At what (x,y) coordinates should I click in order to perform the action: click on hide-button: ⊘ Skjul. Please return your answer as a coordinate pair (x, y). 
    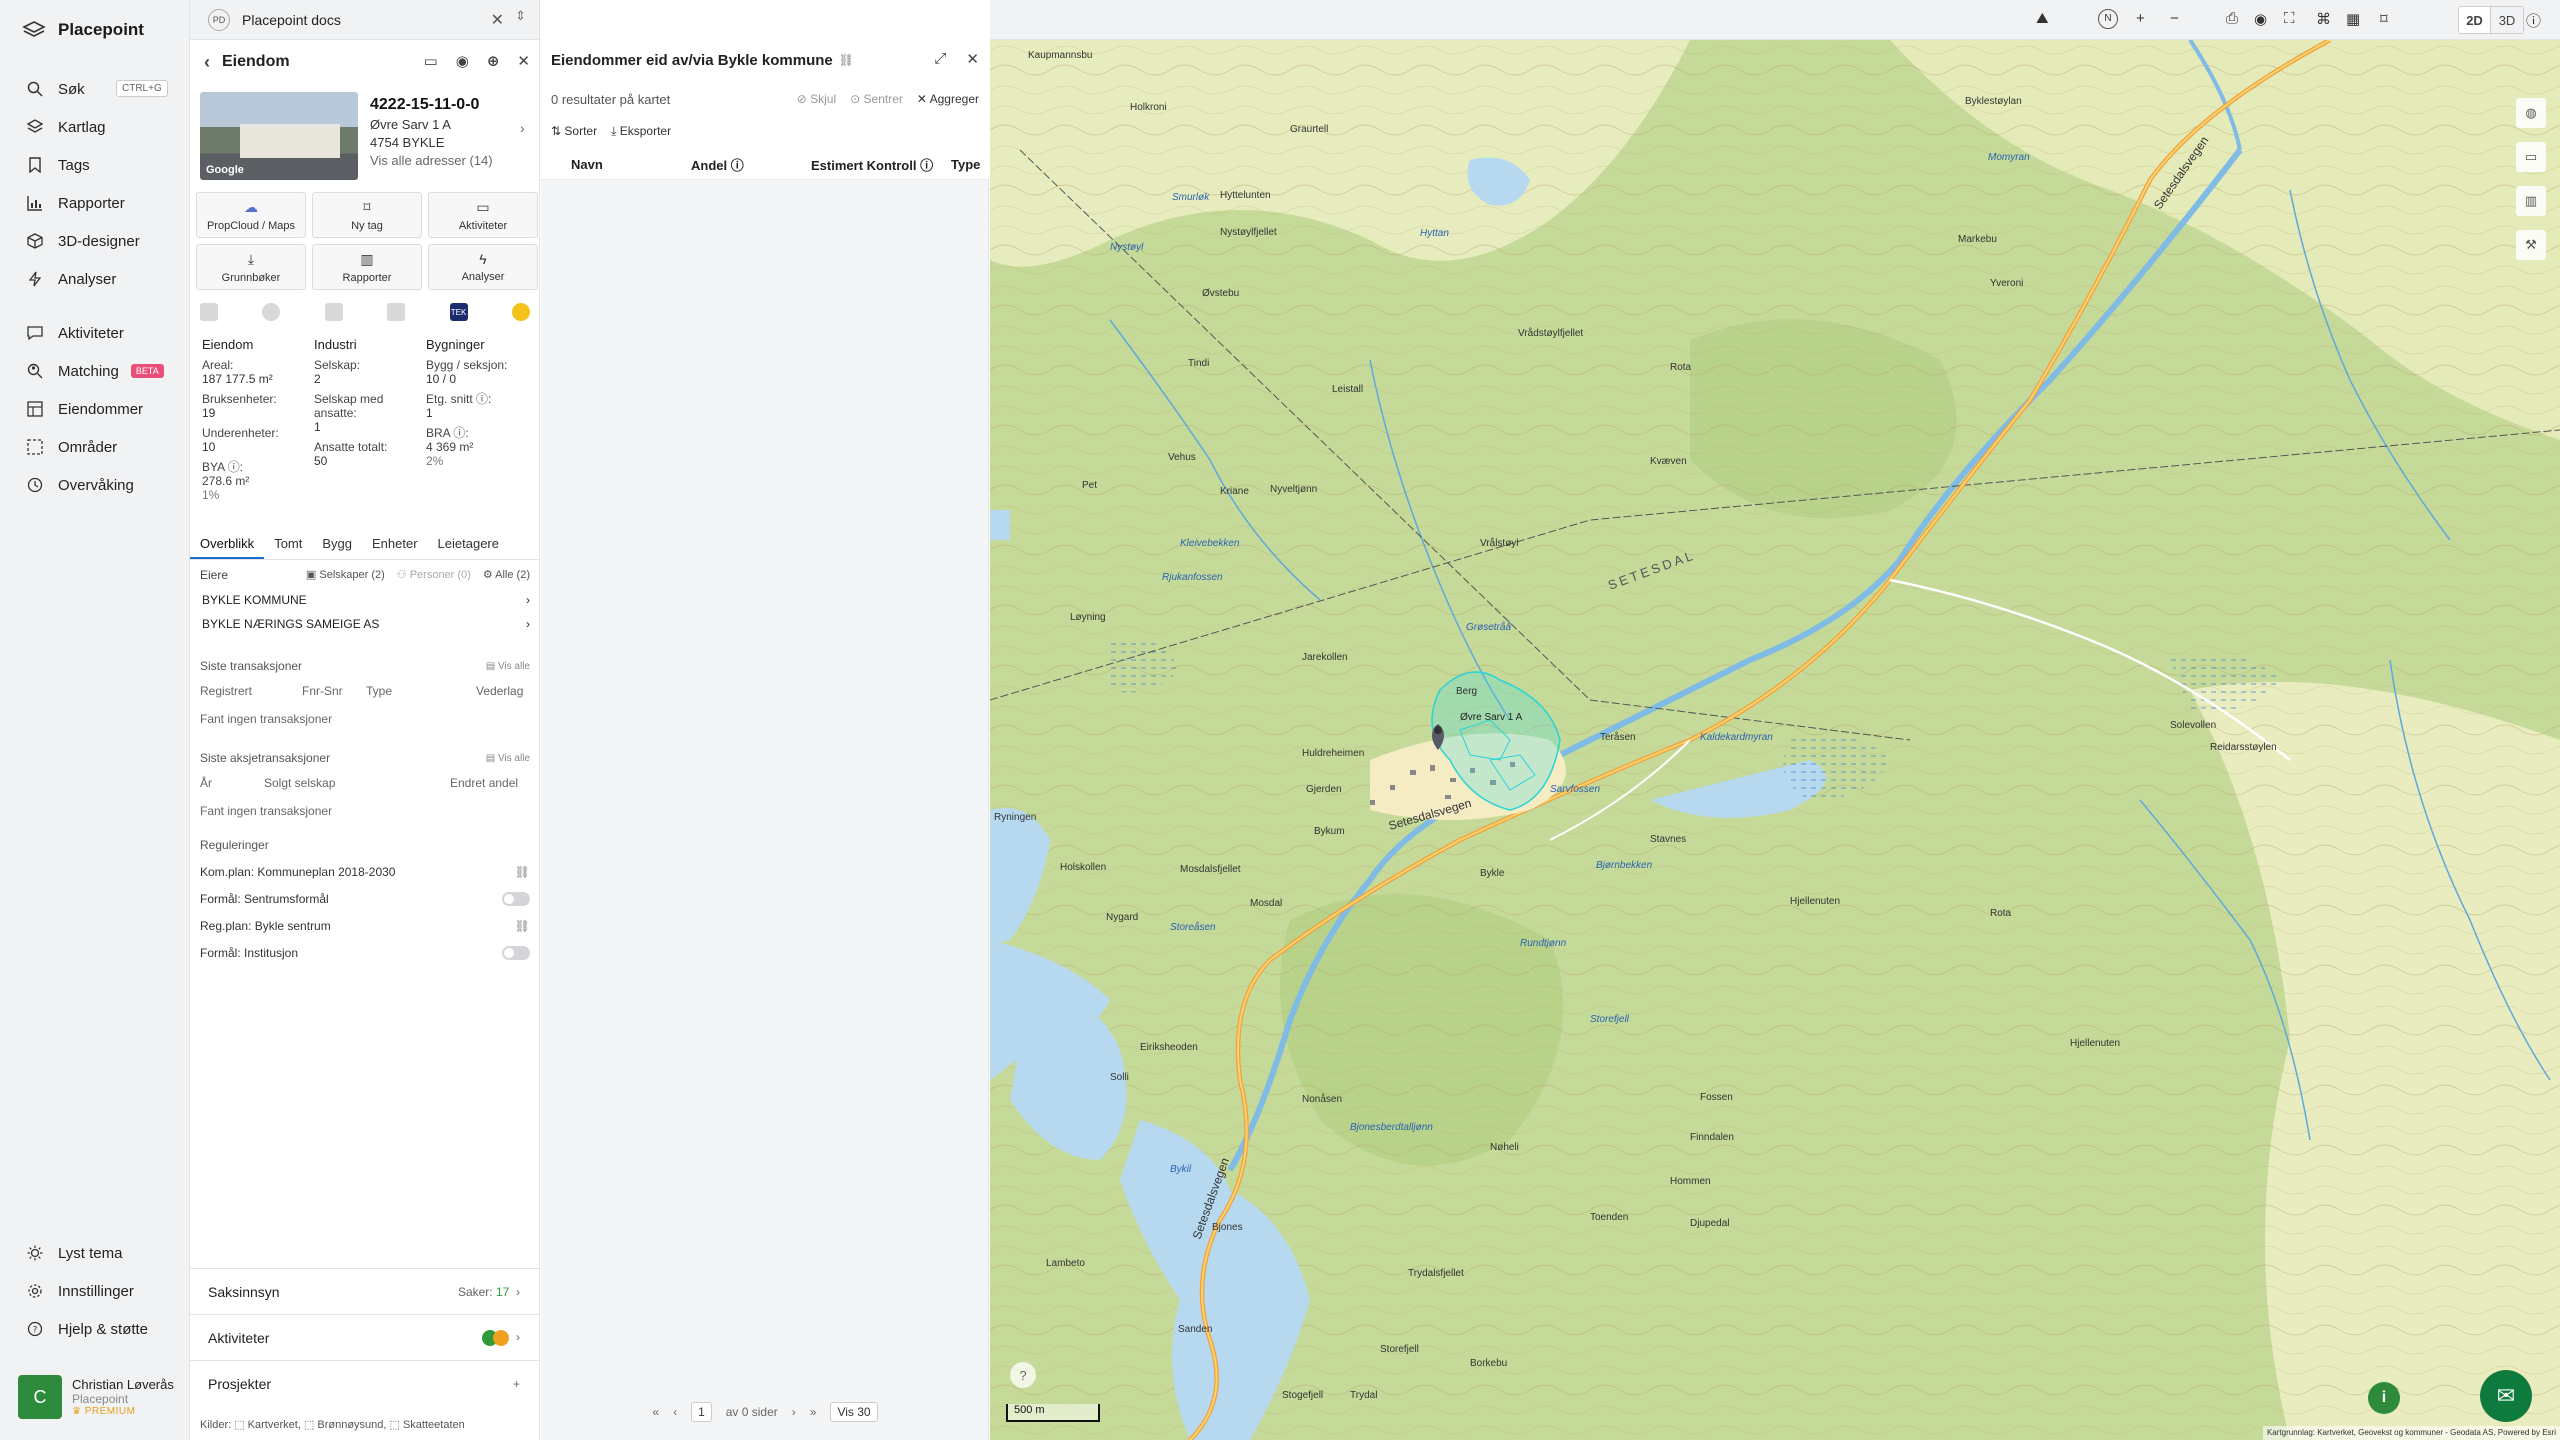
    Looking at the image, I should click on (816, 99).